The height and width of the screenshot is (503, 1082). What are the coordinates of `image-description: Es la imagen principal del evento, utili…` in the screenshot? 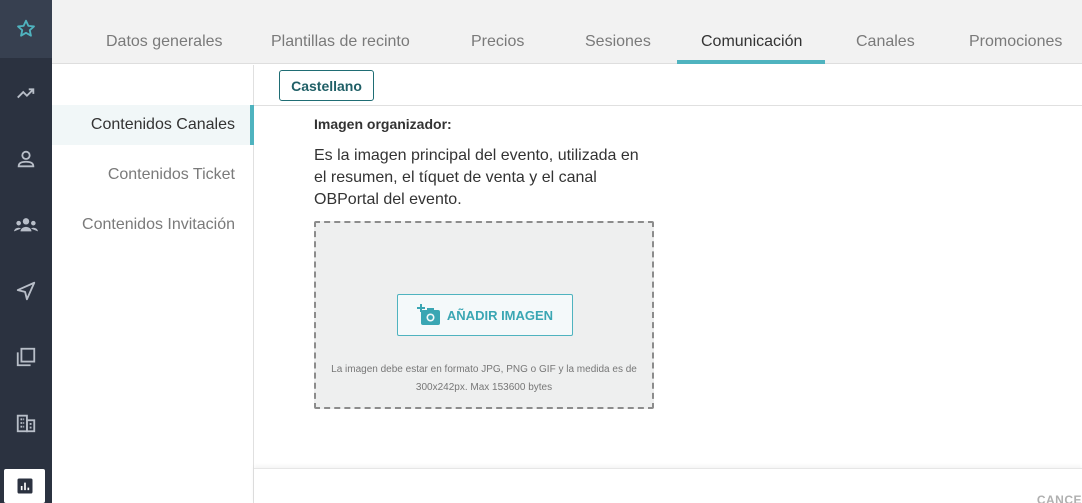 It's located at (476, 177).